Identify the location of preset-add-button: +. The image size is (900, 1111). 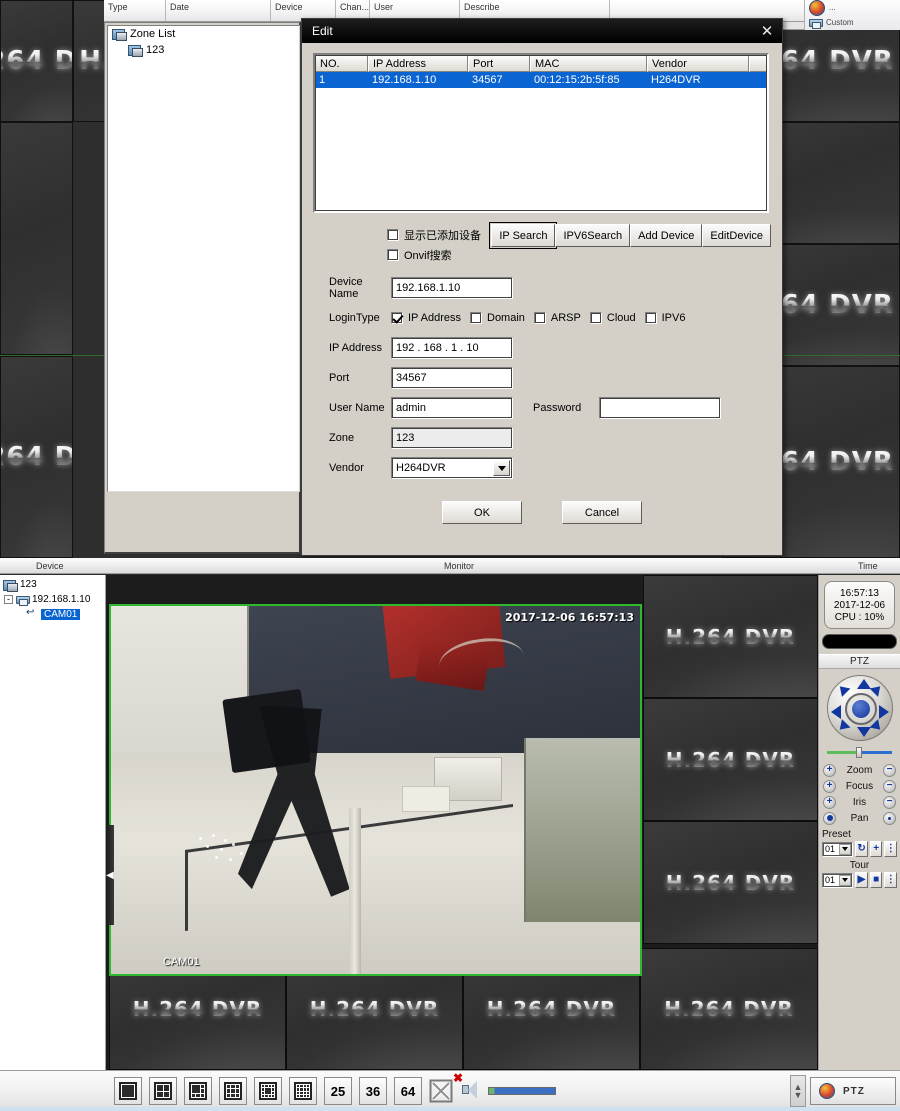
(876, 849).